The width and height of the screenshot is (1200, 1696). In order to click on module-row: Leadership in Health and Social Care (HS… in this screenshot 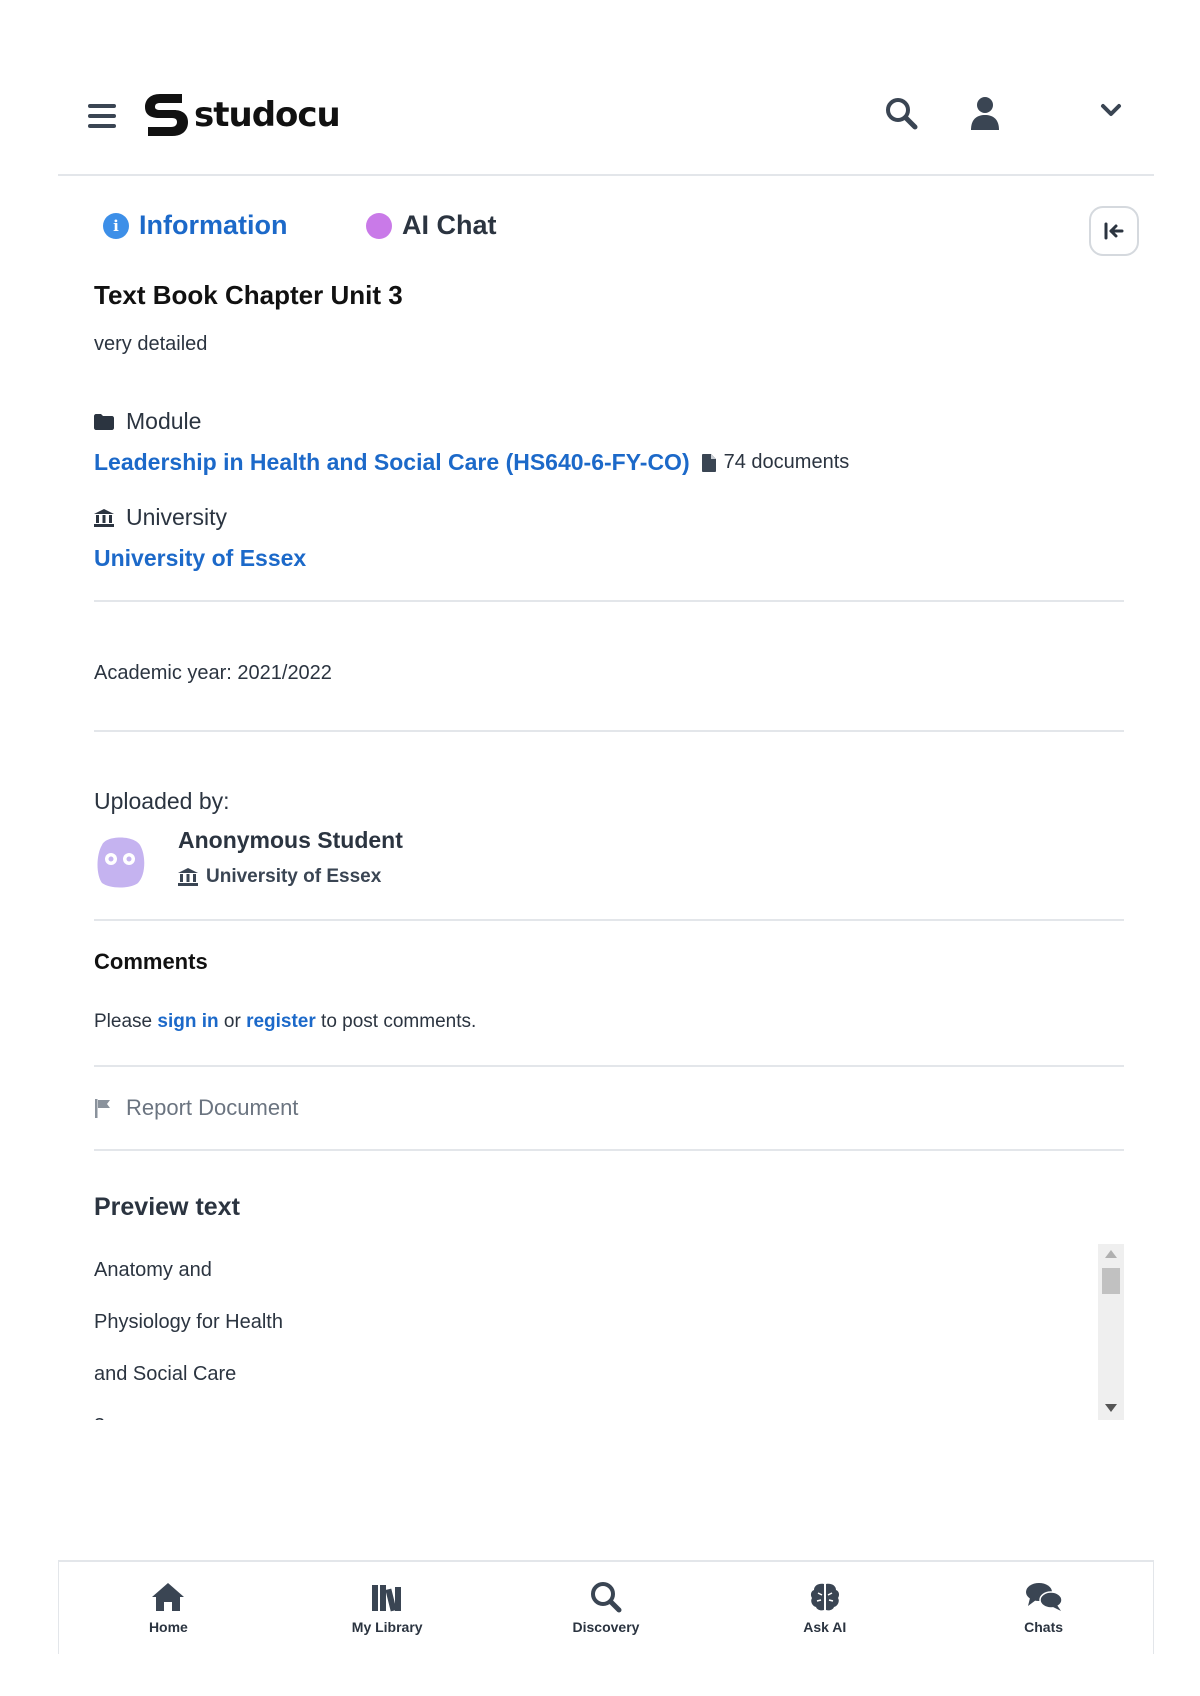, I will do `click(609, 462)`.